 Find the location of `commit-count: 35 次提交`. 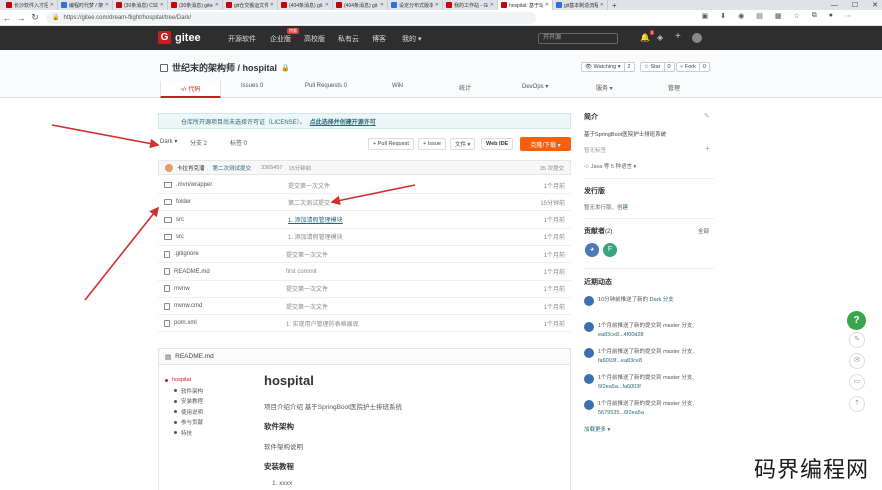

commit-count: 35 次提交 is located at coordinates (555, 168).